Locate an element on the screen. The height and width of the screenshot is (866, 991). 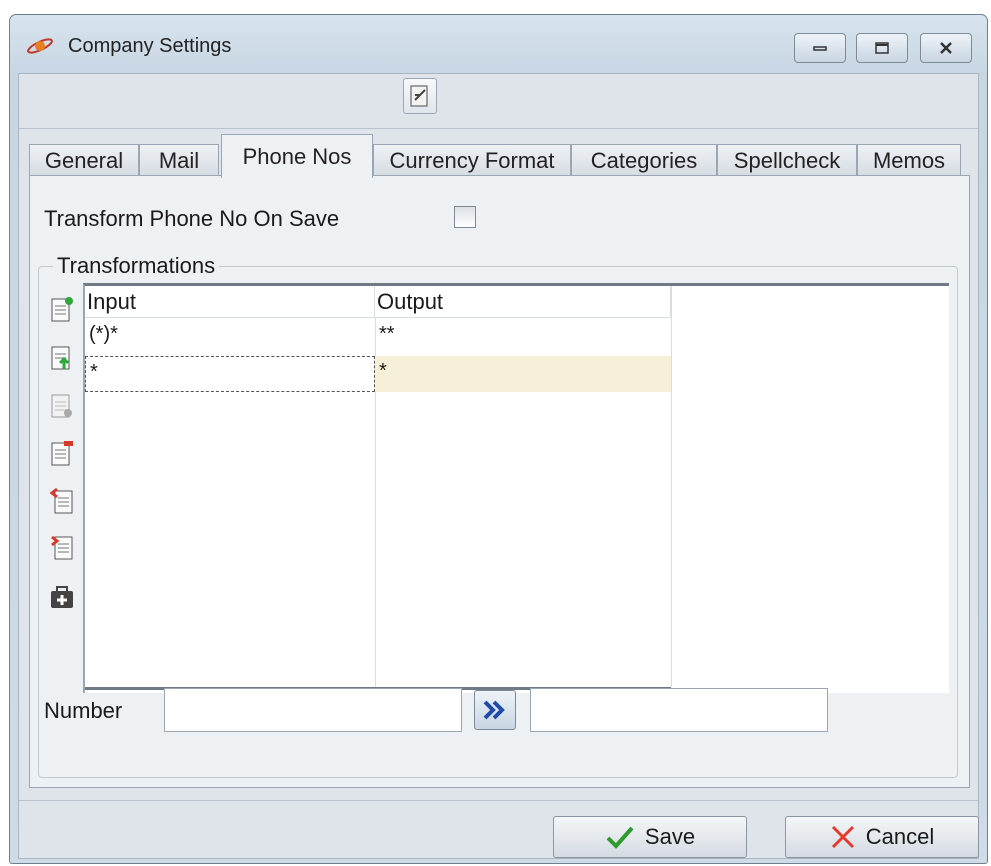
transform-test-button is located at coordinates (495, 710).